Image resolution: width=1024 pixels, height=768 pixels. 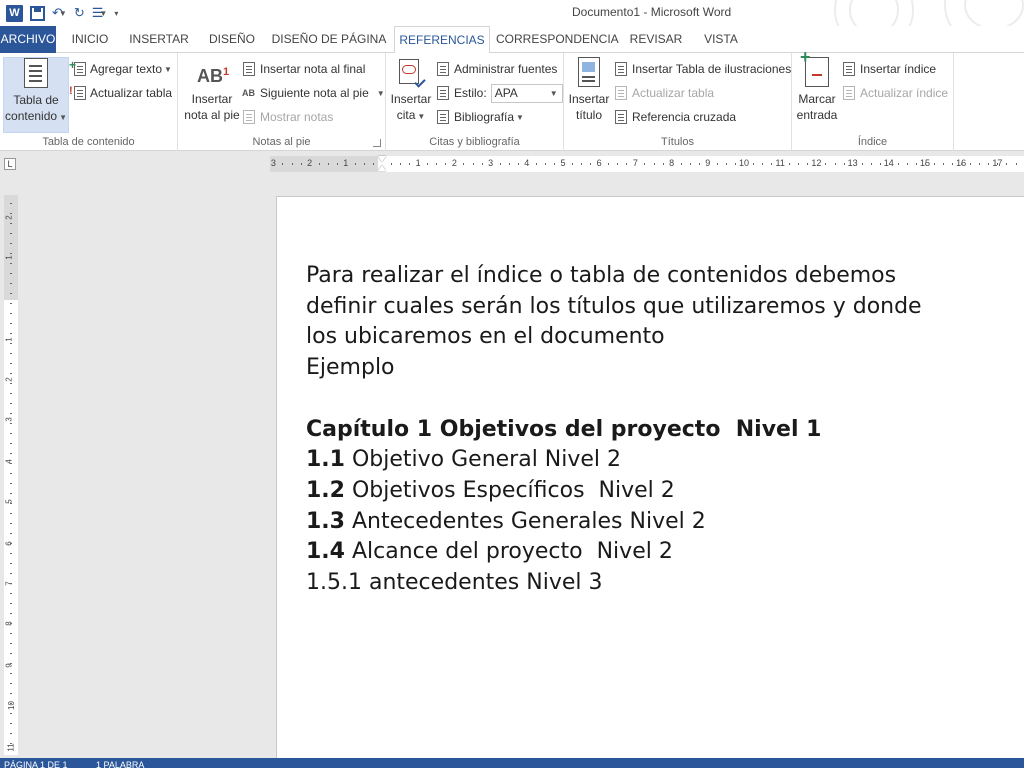 I want to click on tab-inicio: INICIO, so click(x=90, y=39).